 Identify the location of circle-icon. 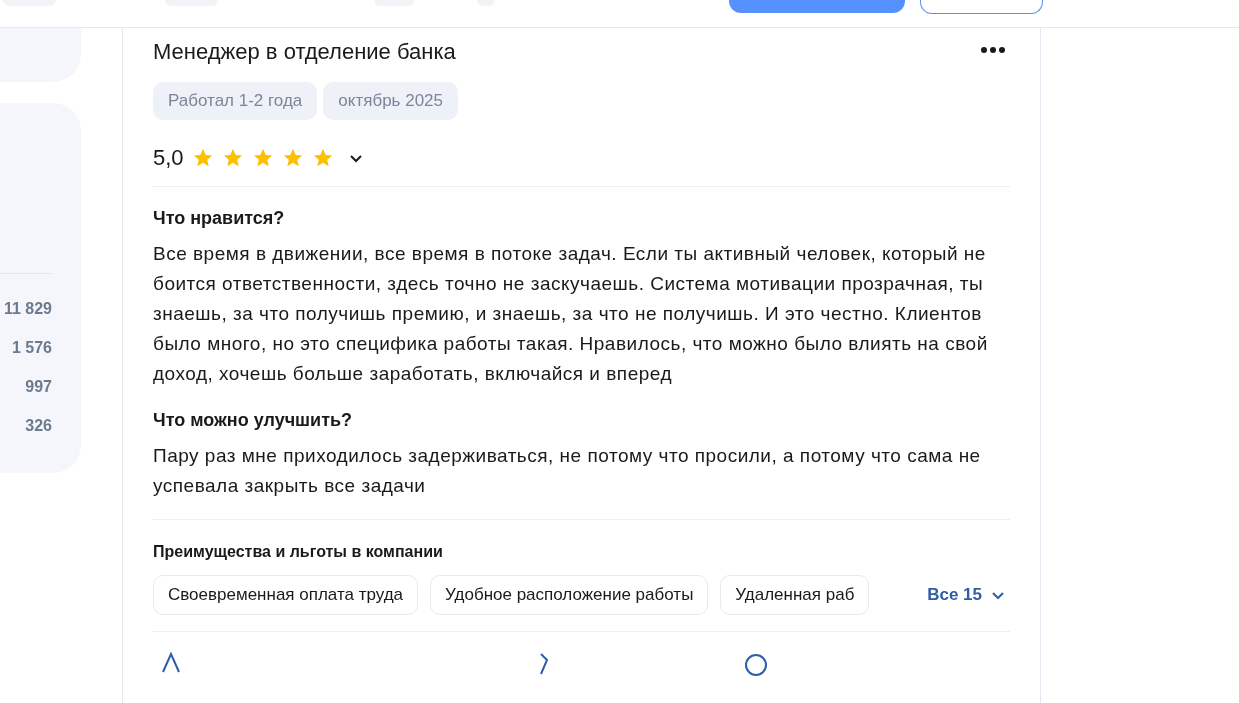
(756, 665).